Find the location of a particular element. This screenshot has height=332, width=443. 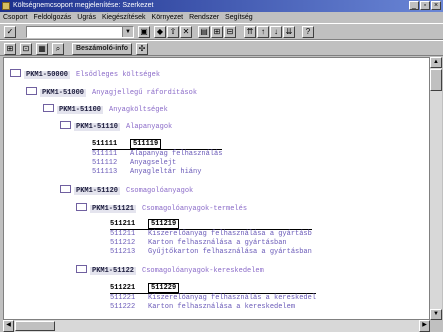

list-item: 511111 Alapanyag felhasználás is located at coordinates (157, 154).